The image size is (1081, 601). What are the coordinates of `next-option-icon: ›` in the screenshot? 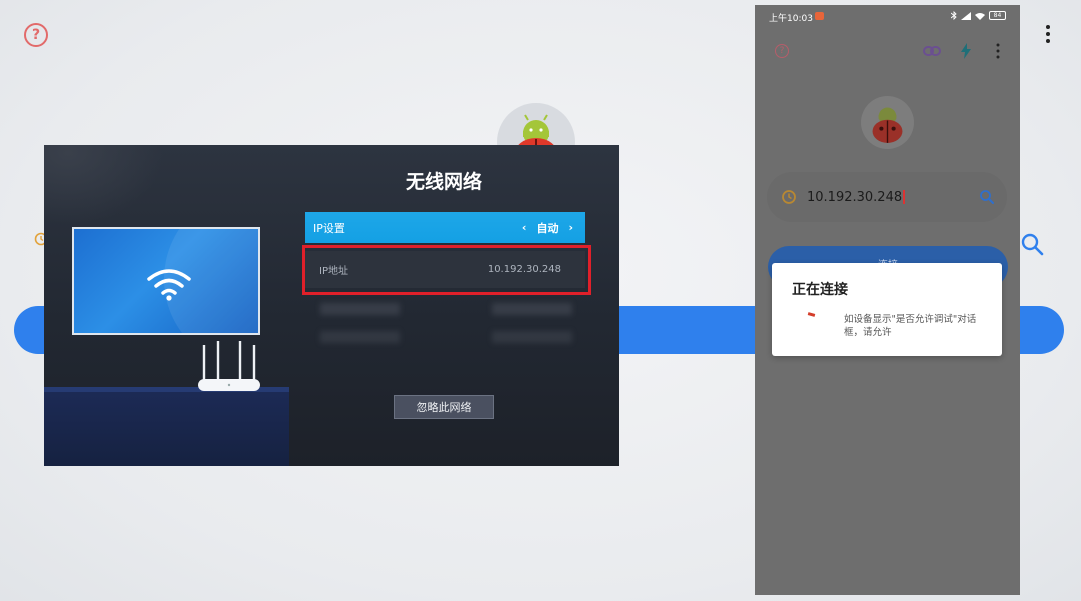 It's located at (570, 227).